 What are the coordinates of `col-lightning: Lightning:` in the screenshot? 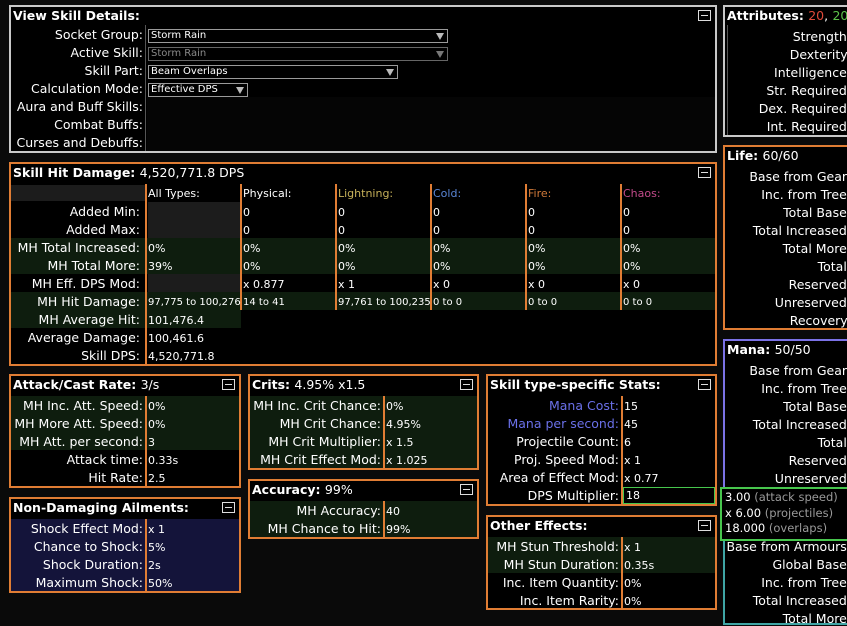 It's located at (365, 193).